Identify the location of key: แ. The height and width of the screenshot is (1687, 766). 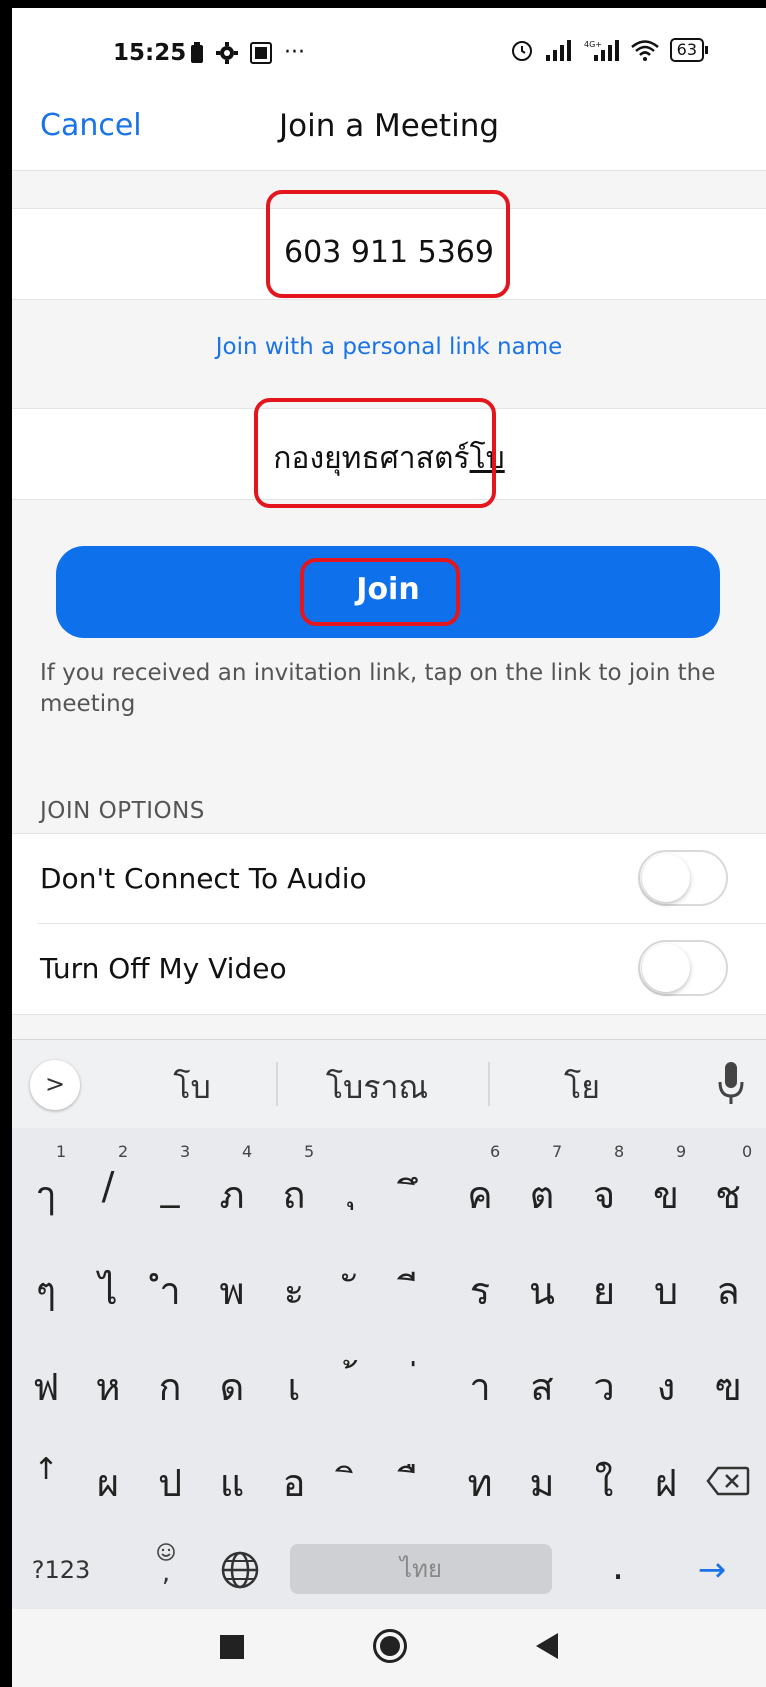
(232, 1482).